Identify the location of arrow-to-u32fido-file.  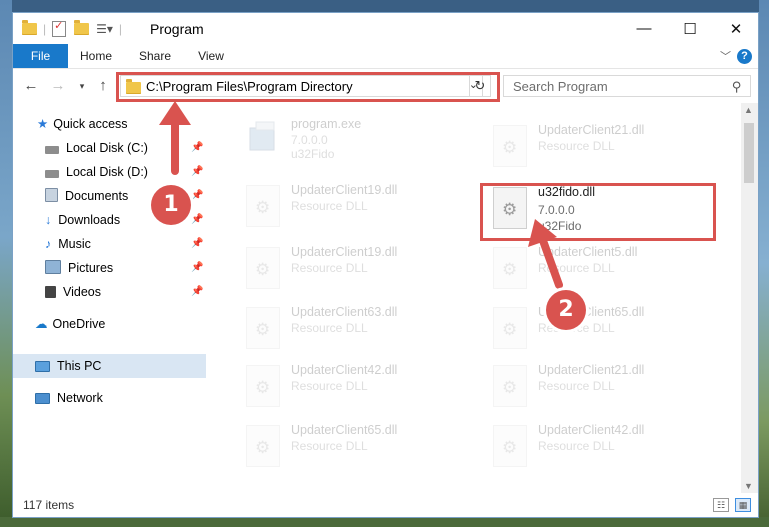
(545, 254).